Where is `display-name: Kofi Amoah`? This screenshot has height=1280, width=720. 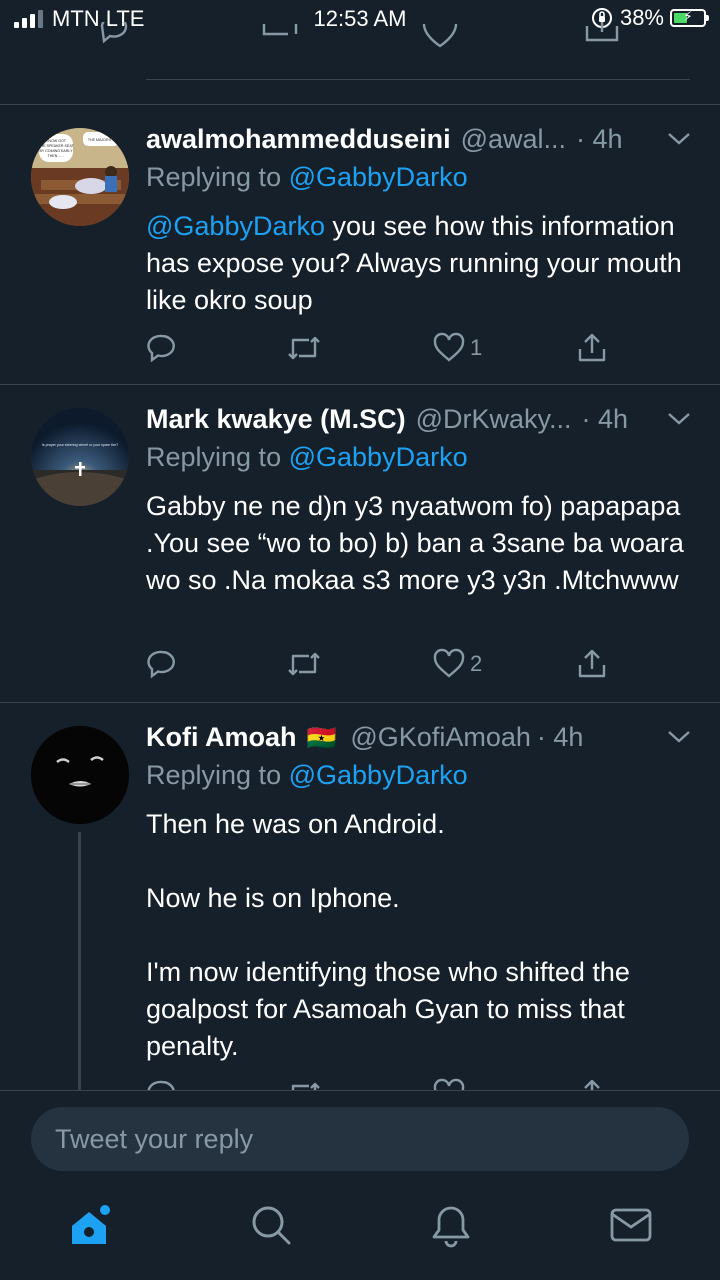 display-name: Kofi Amoah is located at coordinates (221, 737).